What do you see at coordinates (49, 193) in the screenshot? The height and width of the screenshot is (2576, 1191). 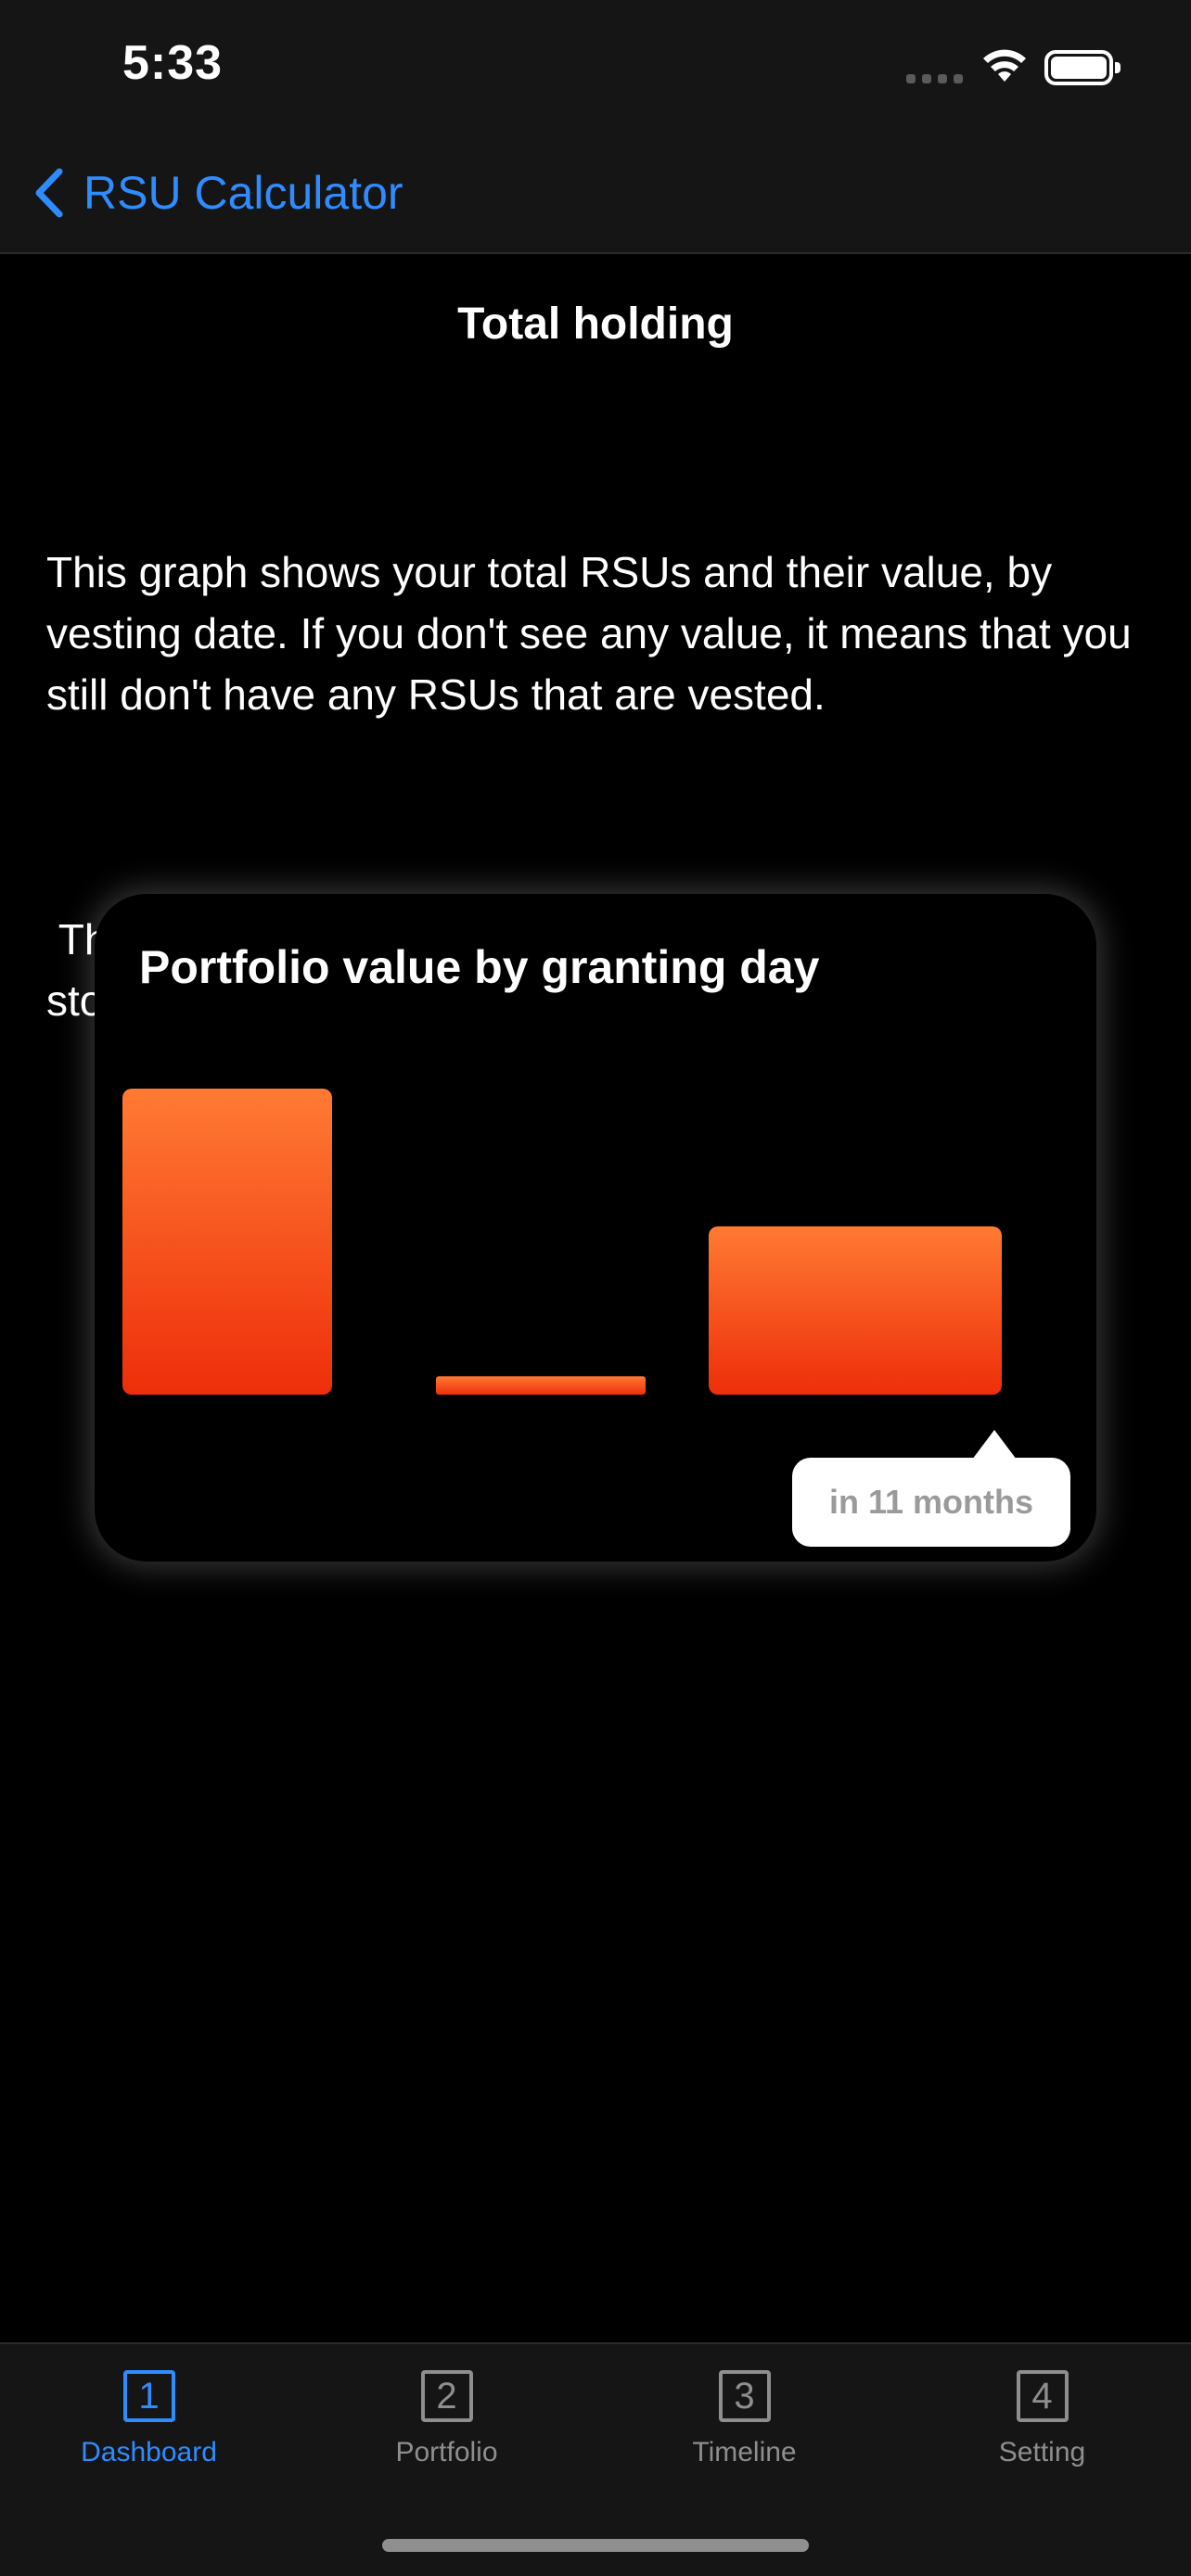 I see `chevron-left-icon` at bounding box center [49, 193].